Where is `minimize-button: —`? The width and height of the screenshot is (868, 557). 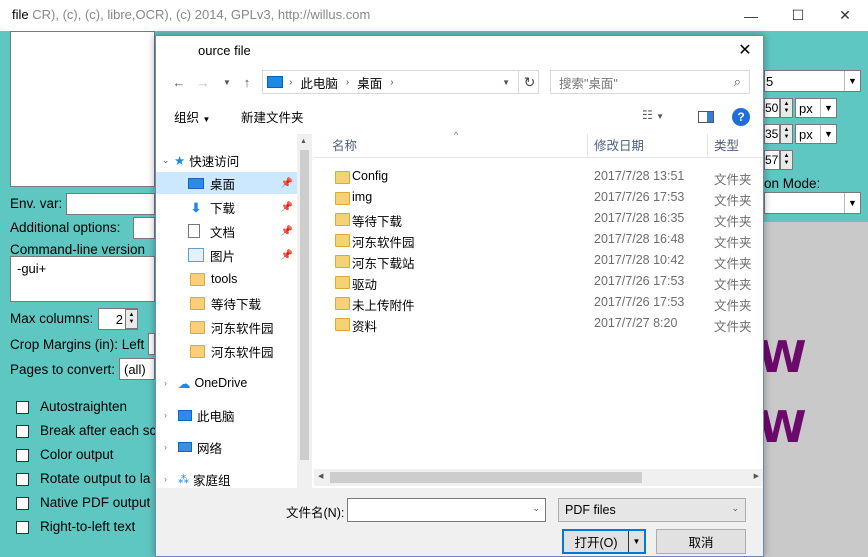
minimize-button: — is located at coordinates (751, 15).